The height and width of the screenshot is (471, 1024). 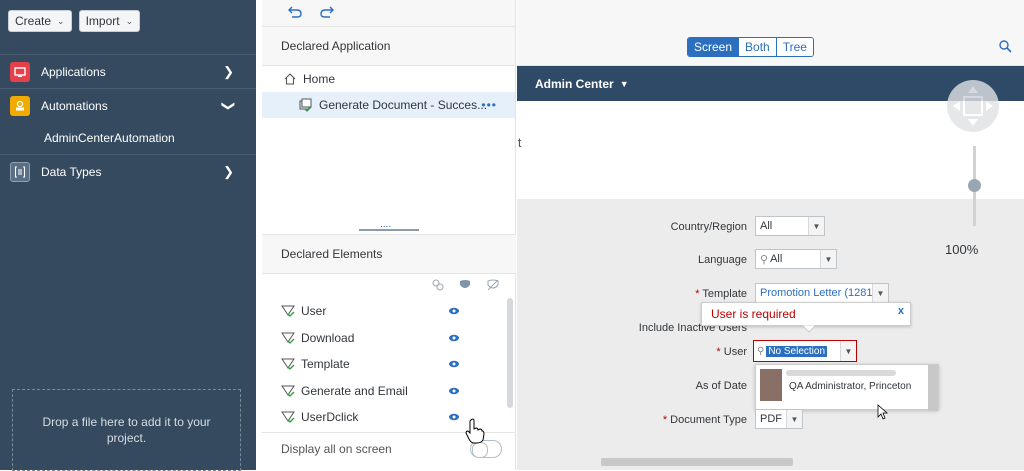 I want to click on sidebar-item-label: Data Types, so click(x=71, y=171).